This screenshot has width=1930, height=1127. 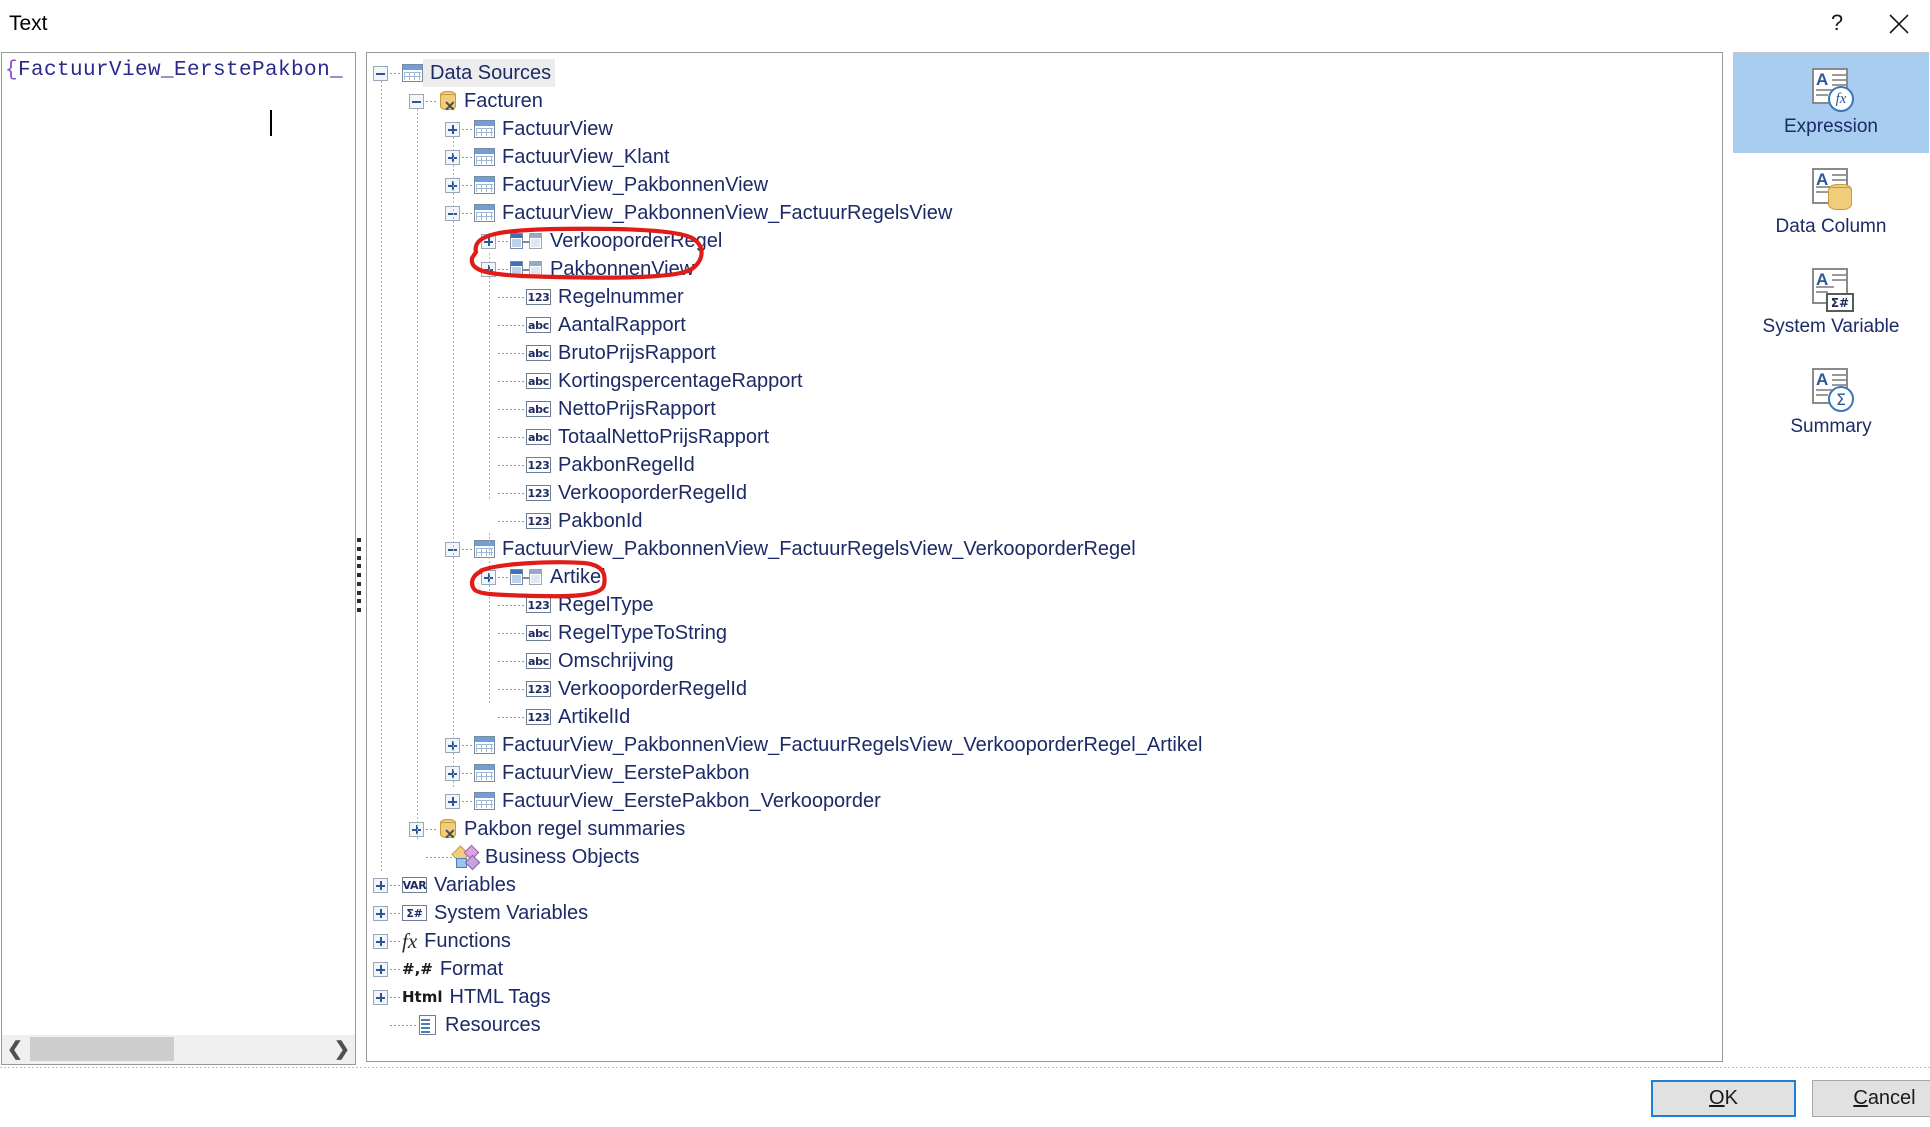 I want to click on tree-node-label: Omschrijving, so click(x=616, y=661).